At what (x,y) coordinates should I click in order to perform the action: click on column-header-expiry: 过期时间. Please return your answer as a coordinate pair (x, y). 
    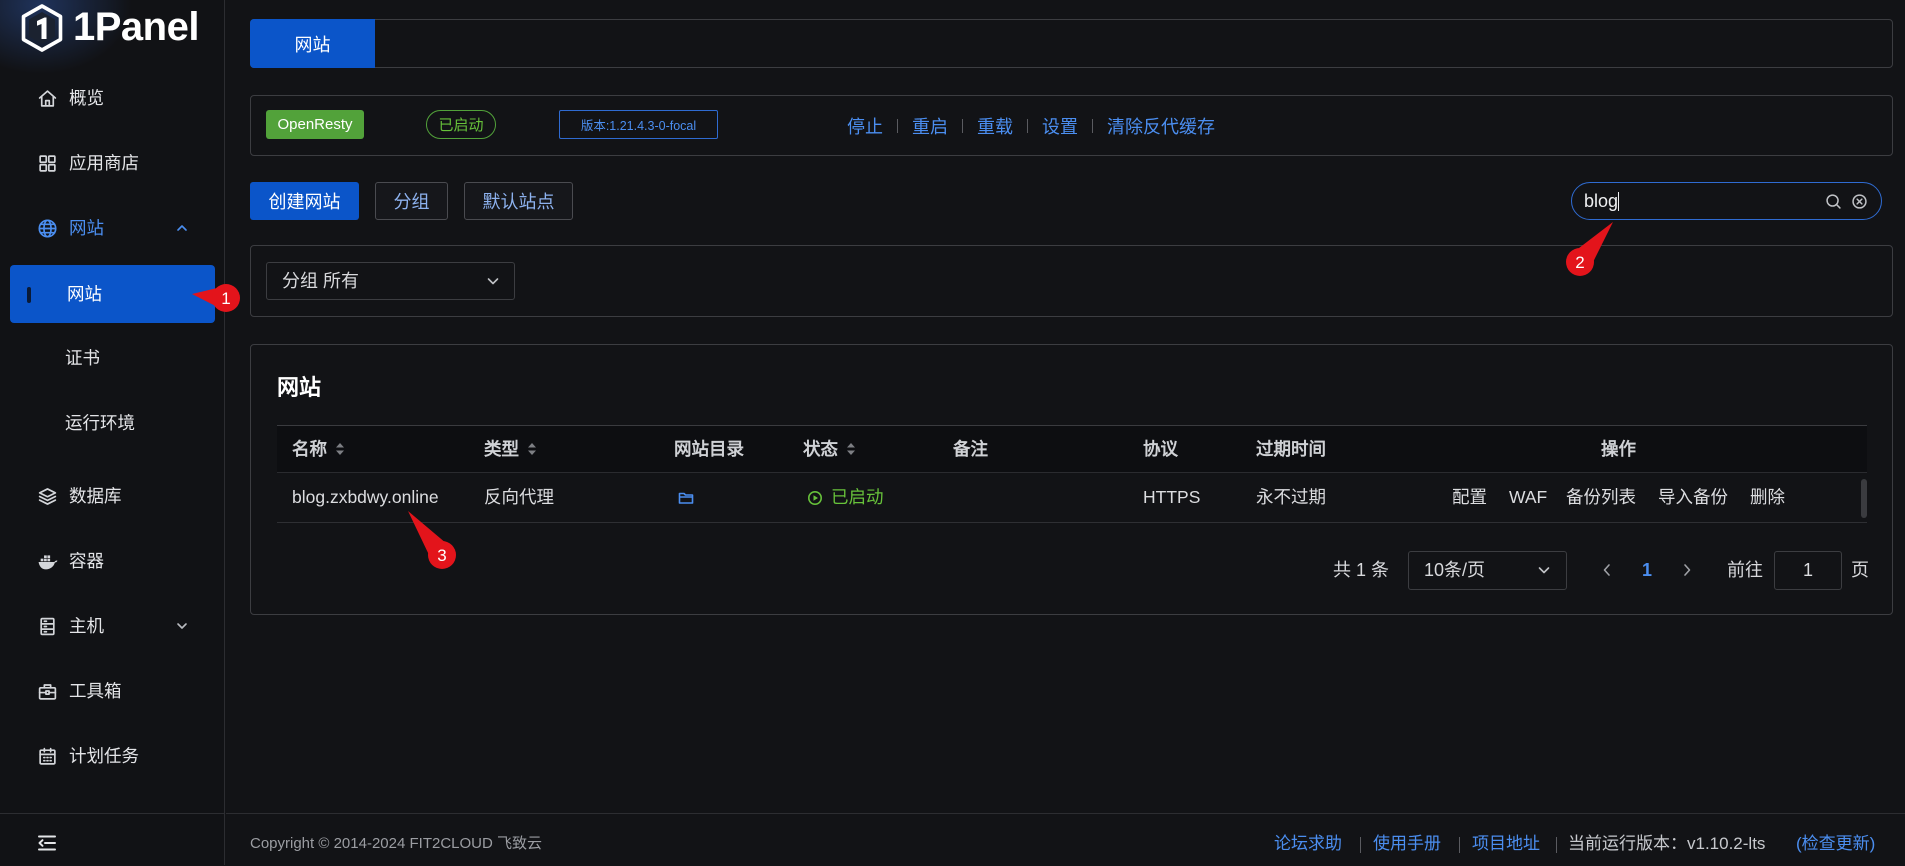
    Looking at the image, I should click on (1291, 449).